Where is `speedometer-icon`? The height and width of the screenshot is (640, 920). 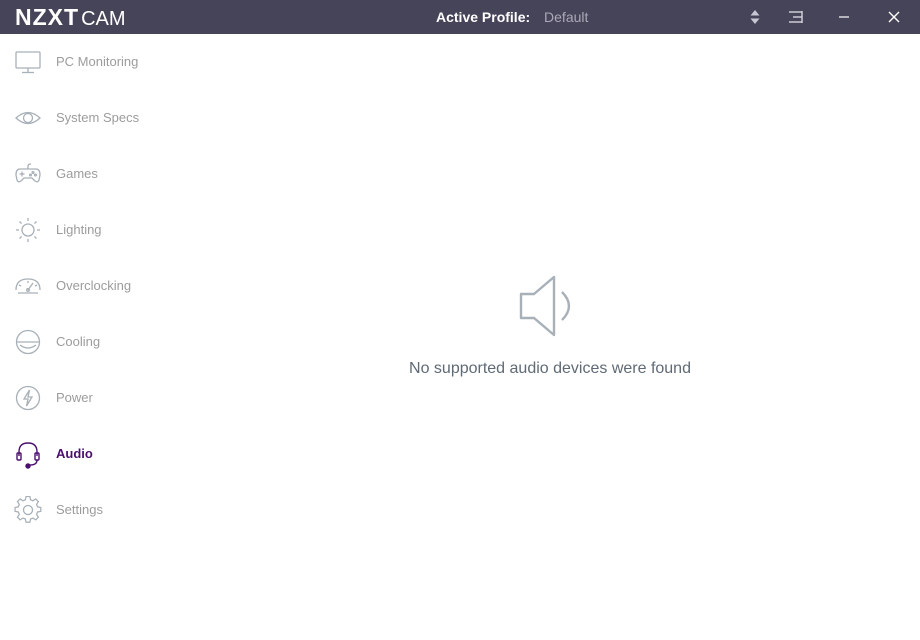 speedometer-icon is located at coordinates (28, 286).